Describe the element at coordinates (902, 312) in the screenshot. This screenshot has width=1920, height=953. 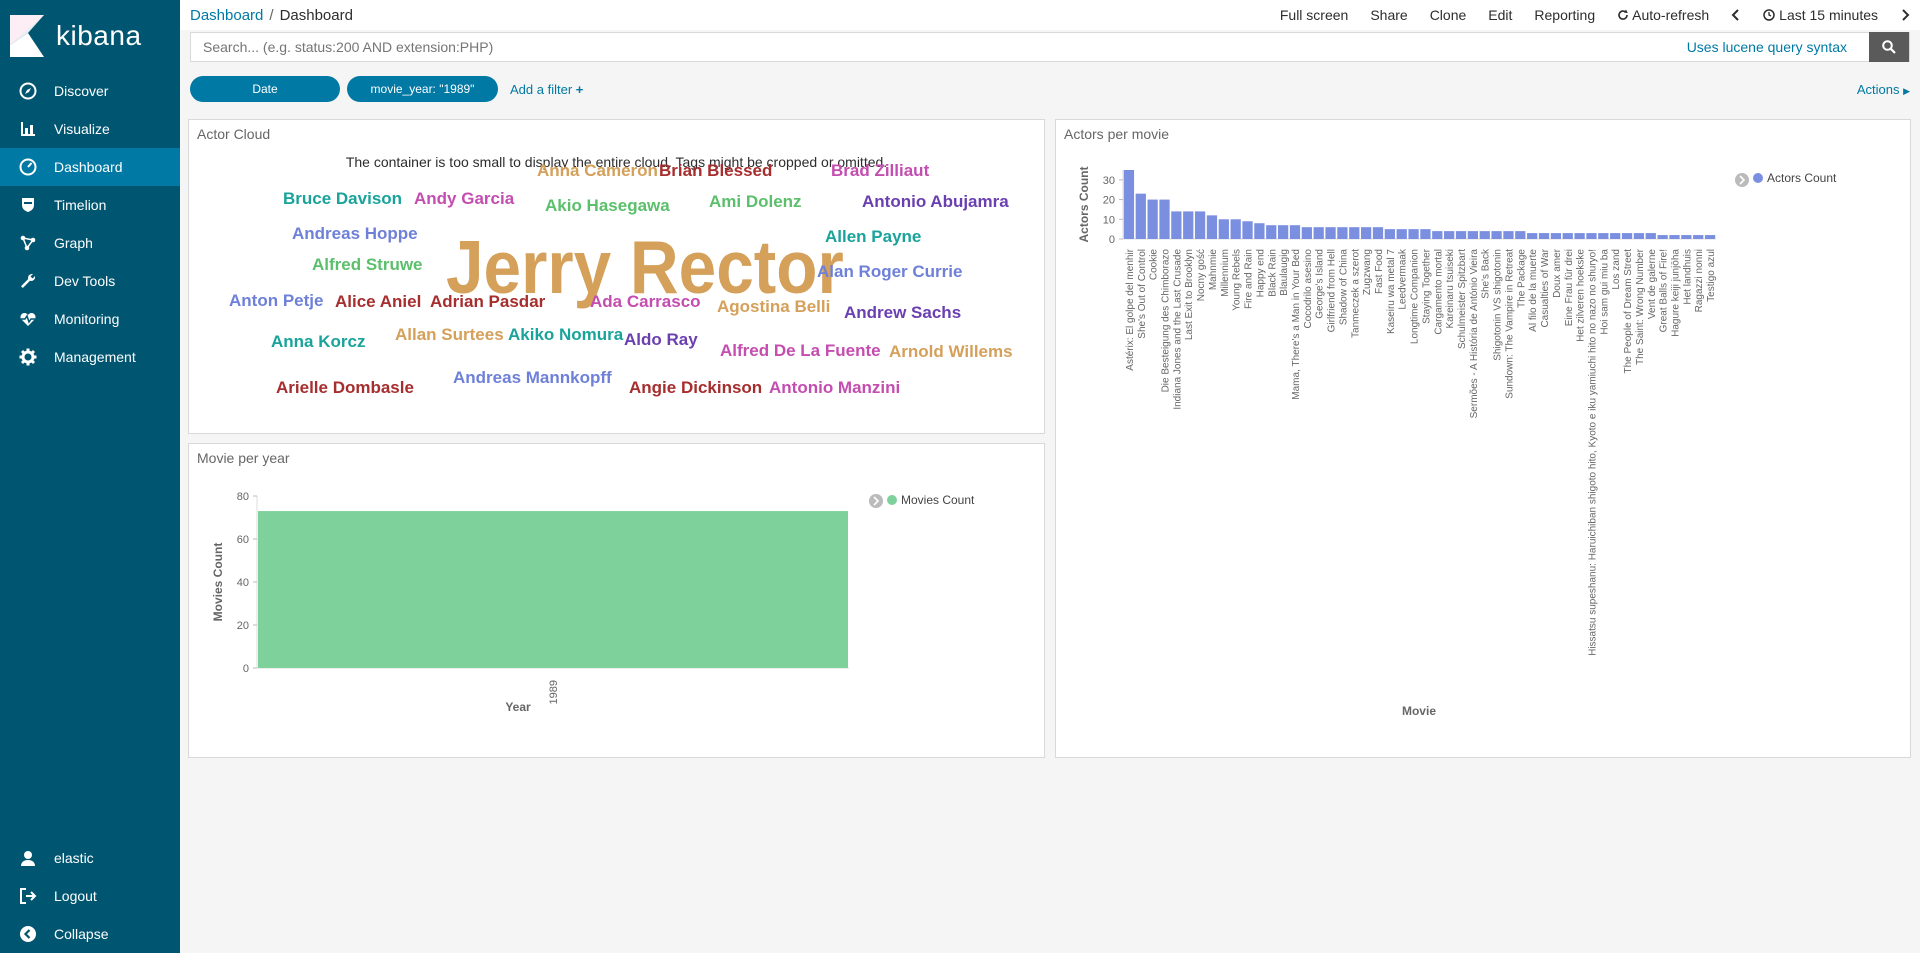
I see `cloud-tag: Andrew Sachs` at that location.